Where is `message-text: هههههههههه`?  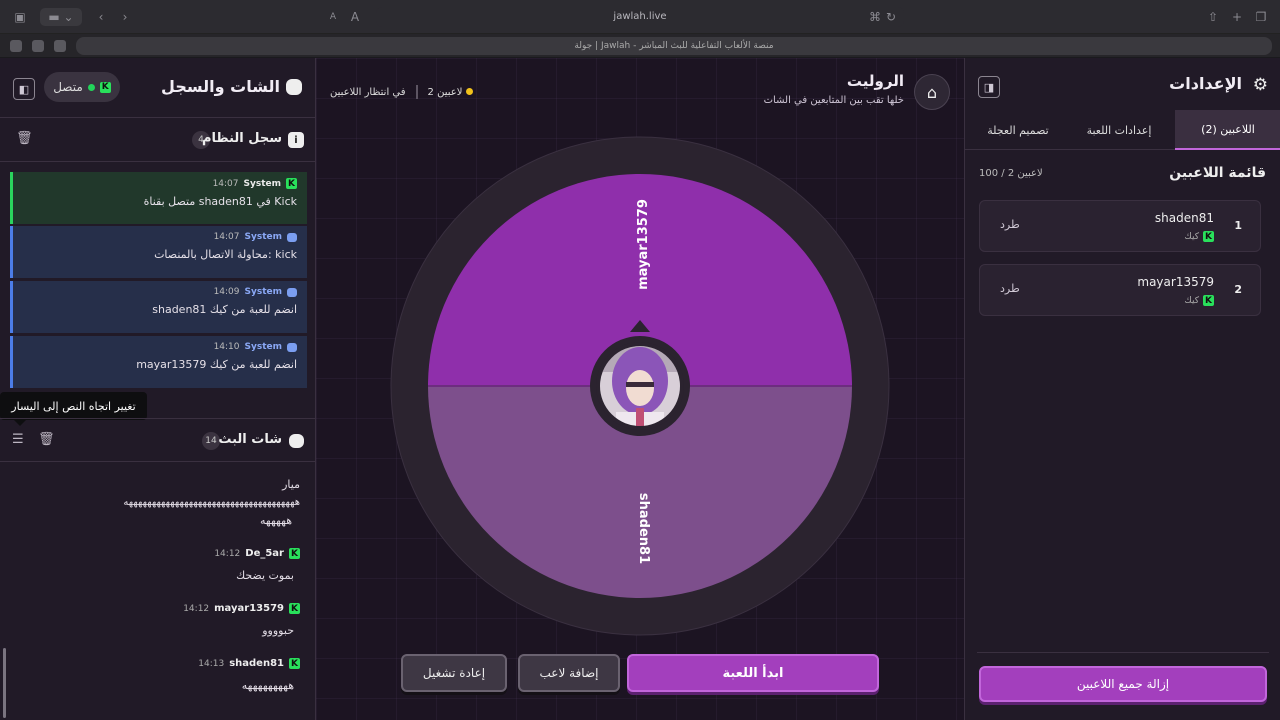 message-text: هههههههههه is located at coordinates (267, 685).